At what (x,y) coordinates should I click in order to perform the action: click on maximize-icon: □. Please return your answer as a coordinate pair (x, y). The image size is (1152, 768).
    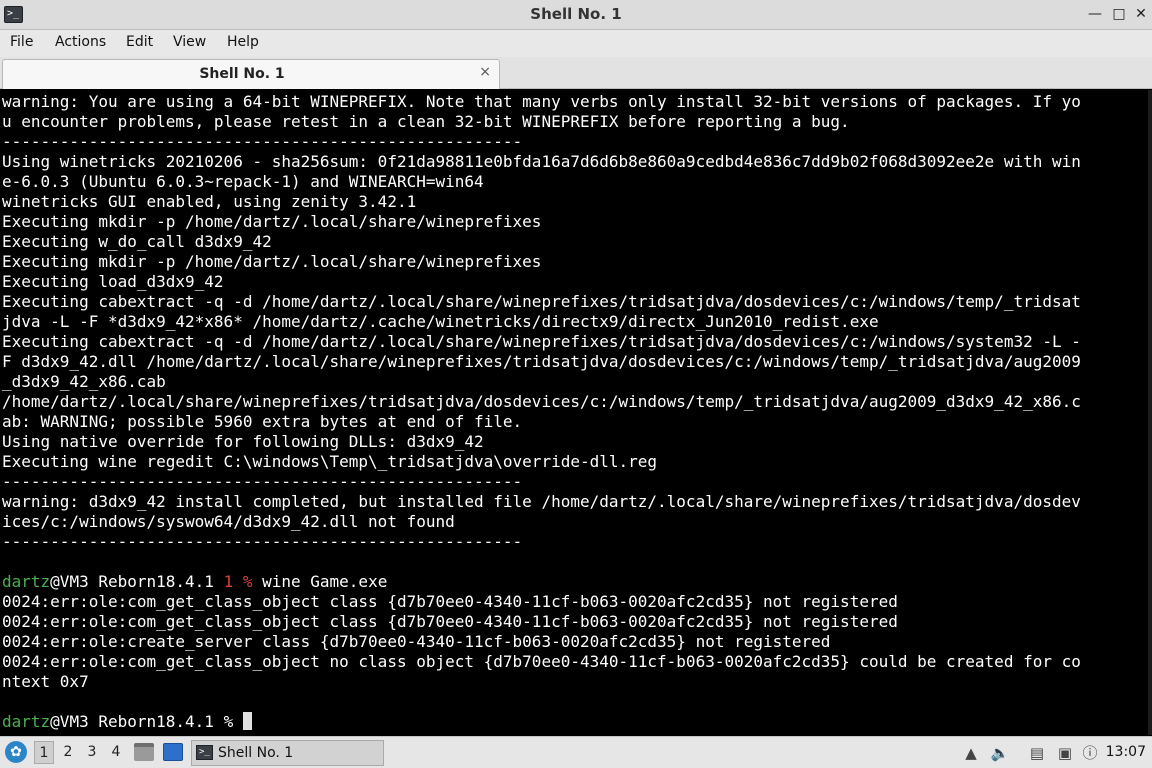
    Looking at the image, I should click on (1119, 14).